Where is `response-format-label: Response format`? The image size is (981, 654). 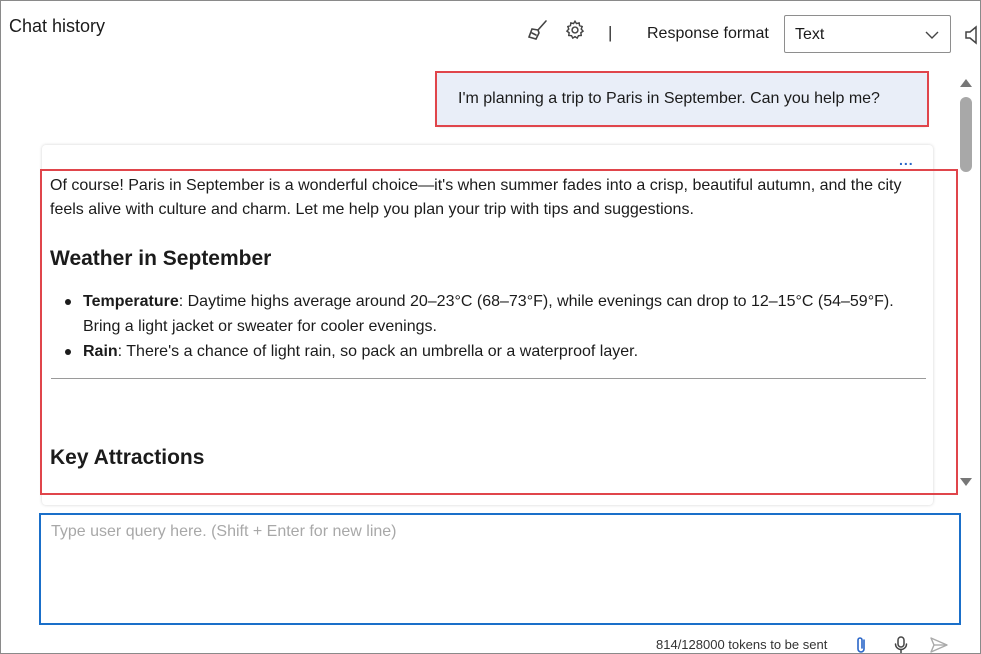 response-format-label: Response format is located at coordinates (708, 33).